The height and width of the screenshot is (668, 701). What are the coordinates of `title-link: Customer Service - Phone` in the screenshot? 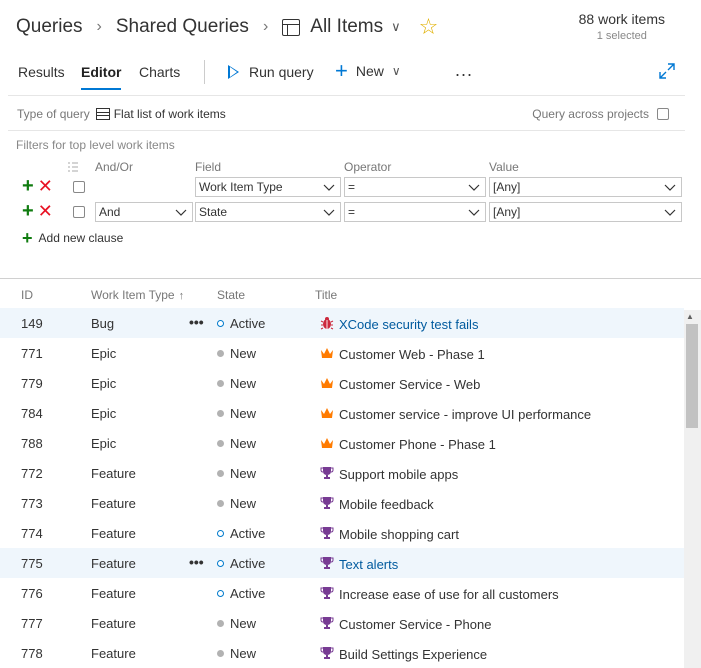 It's located at (415, 624).